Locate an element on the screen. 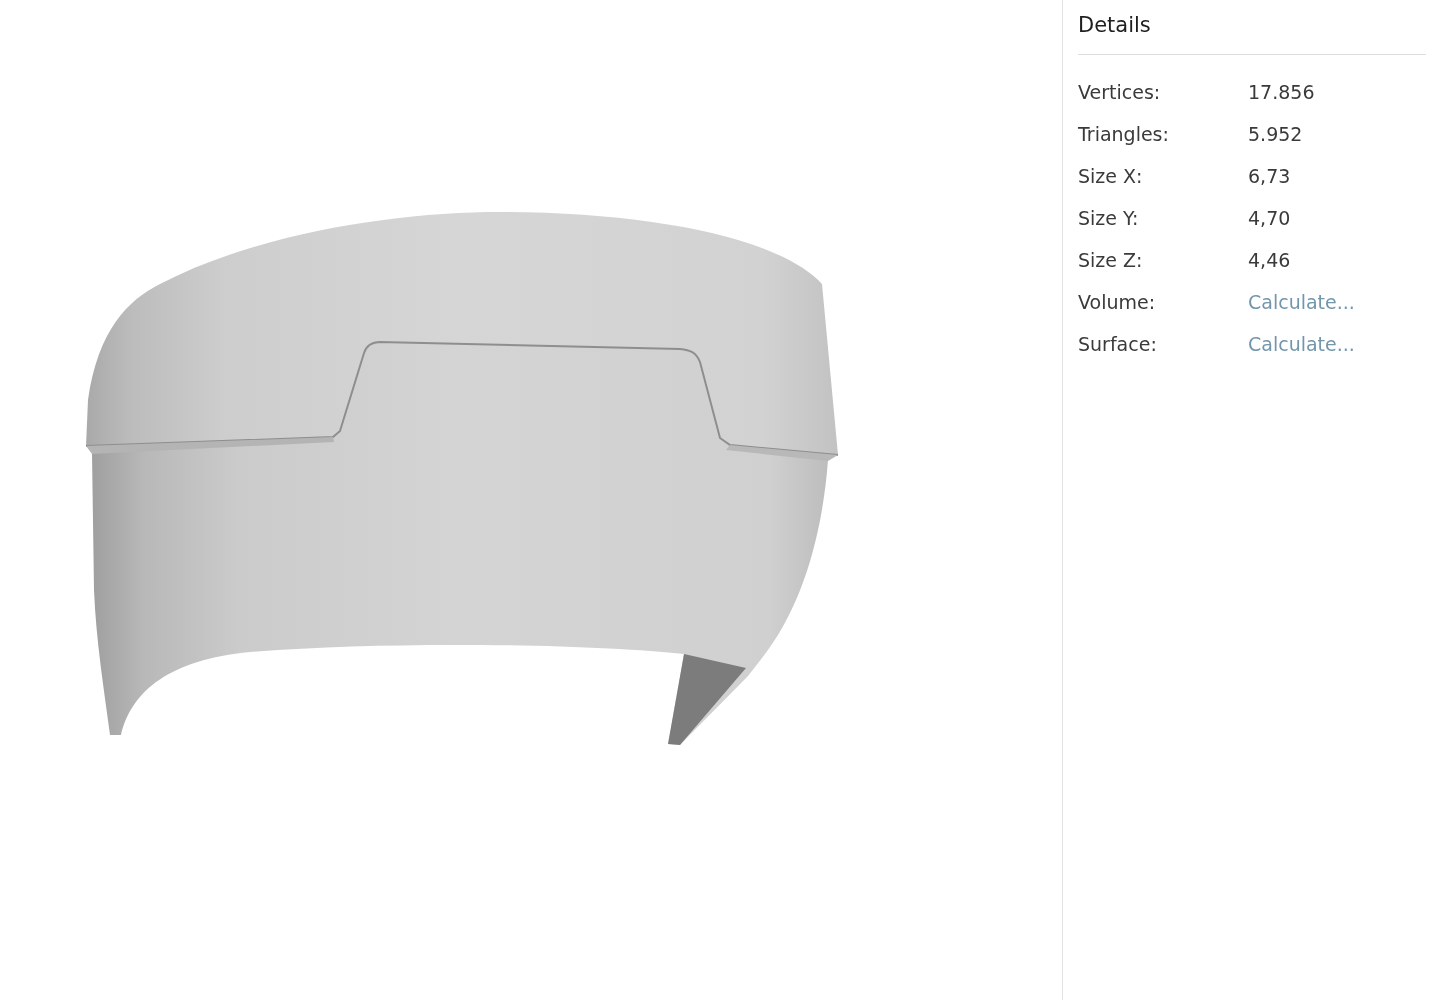  property-label: Size X: is located at coordinates (1111, 176).